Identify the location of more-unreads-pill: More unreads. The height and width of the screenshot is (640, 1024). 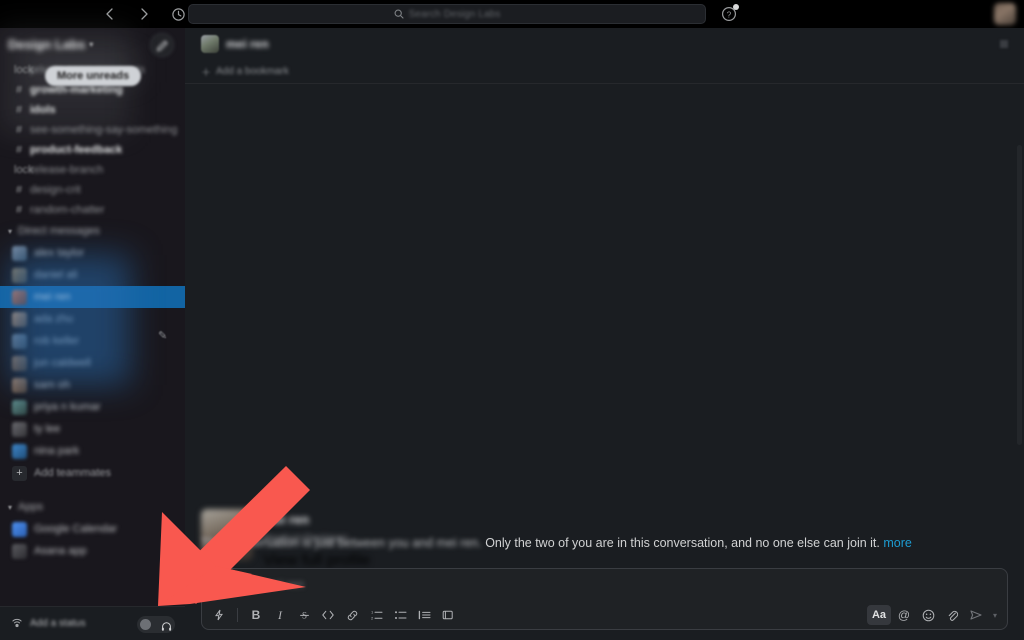
(93, 76).